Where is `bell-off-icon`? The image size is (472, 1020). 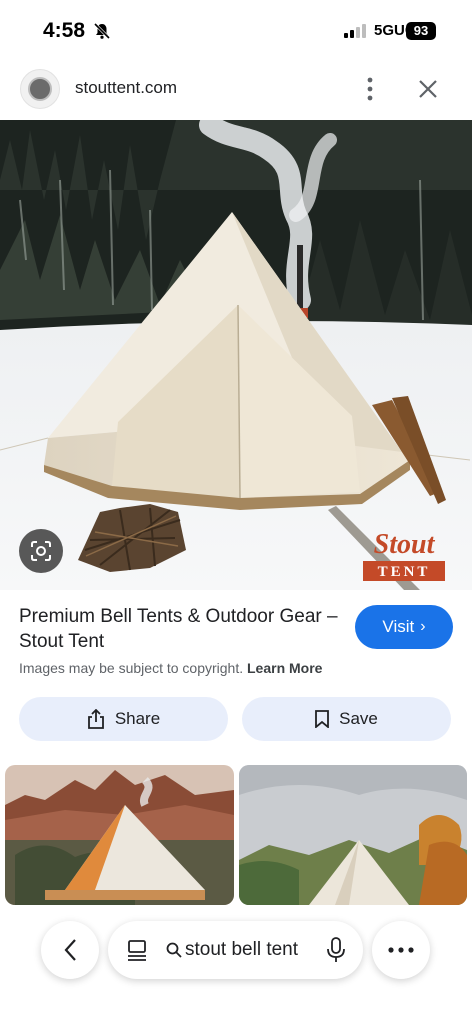 bell-off-icon is located at coordinates (102, 31).